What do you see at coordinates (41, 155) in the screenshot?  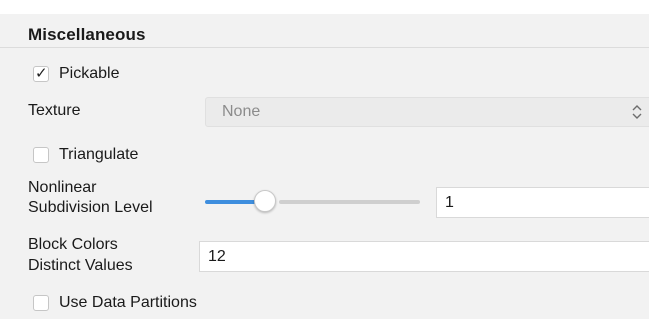 I see `triangulate-checkbox` at bounding box center [41, 155].